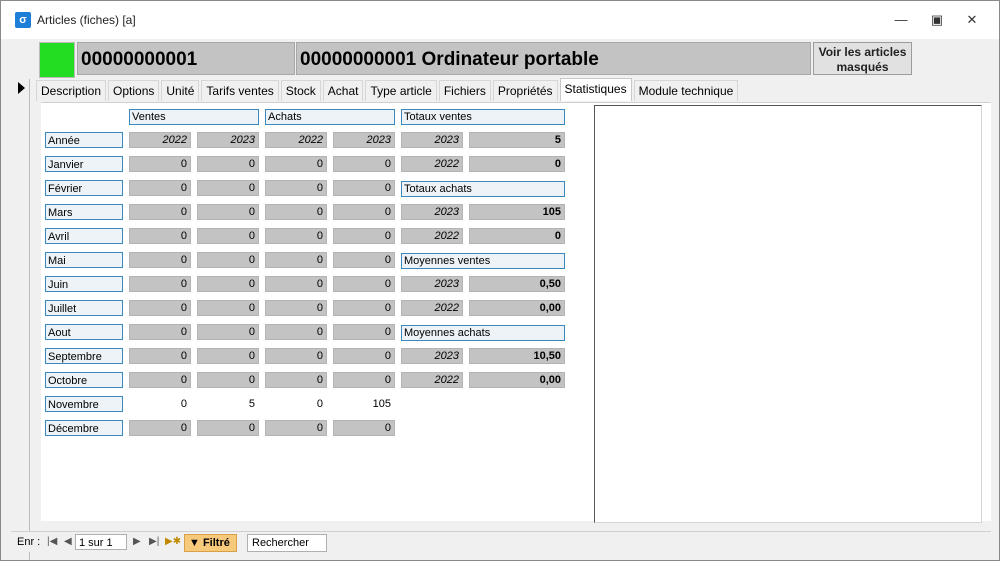 The height and width of the screenshot is (561, 1000). Describe the element at coordinates (862, 58) in the screenshot. I see `show-masked-articles-button: Voir les articles masqués` at that location.